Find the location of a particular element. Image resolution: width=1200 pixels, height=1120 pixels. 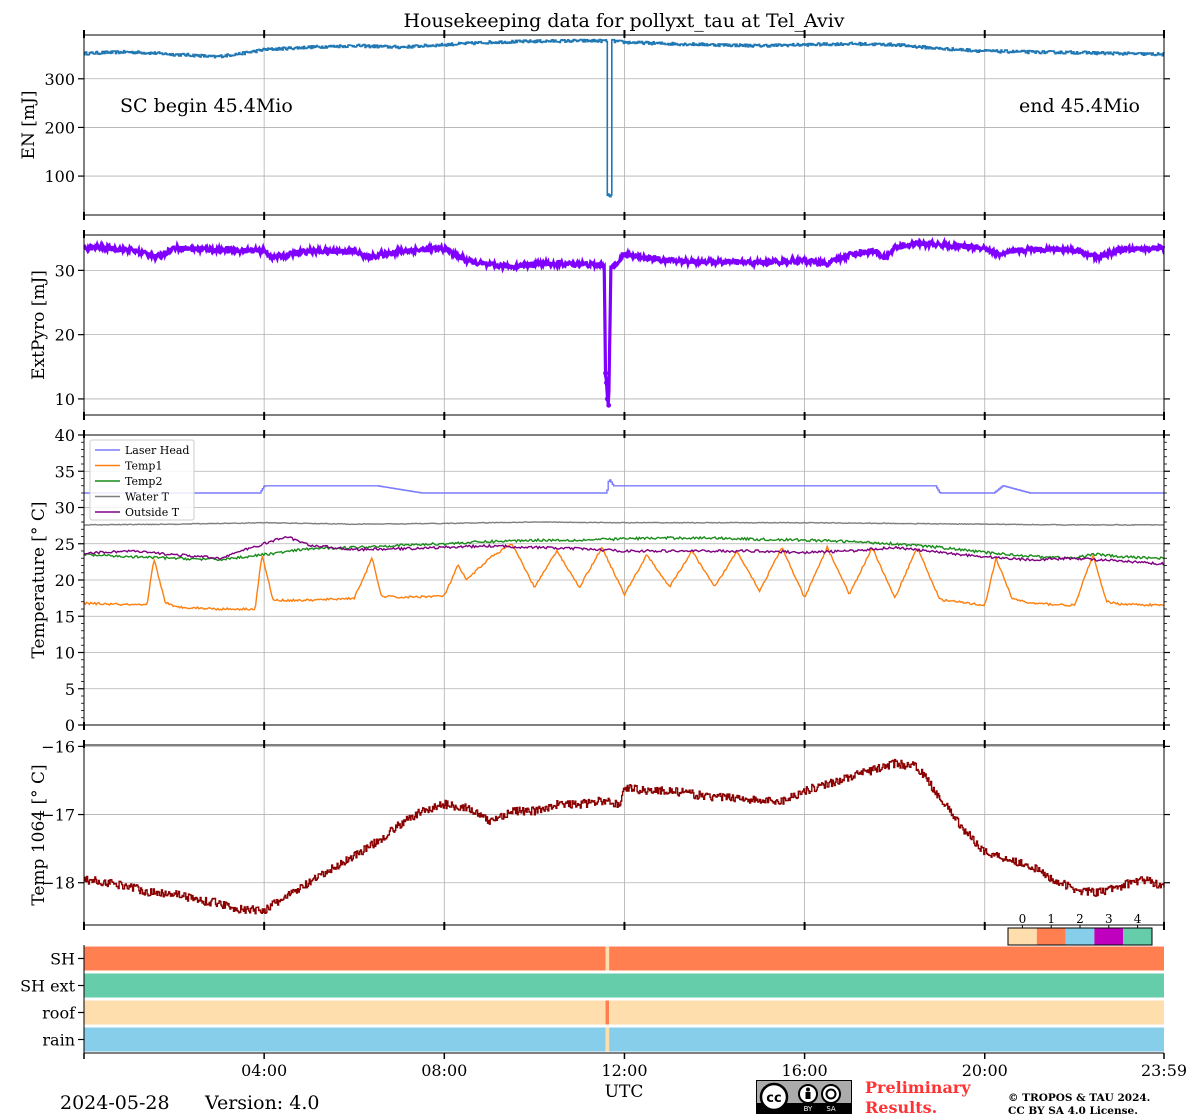

status-row-label: SH ext is located at coordinates (47, 986).